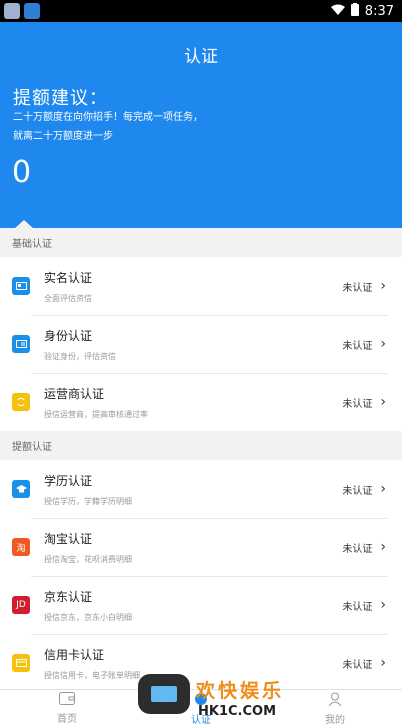 Image resolution: width=402 pixels, height=727 pixels. Describe the element at coordinates (335, 700) in the screenshot. I see `person-icon` at that location.